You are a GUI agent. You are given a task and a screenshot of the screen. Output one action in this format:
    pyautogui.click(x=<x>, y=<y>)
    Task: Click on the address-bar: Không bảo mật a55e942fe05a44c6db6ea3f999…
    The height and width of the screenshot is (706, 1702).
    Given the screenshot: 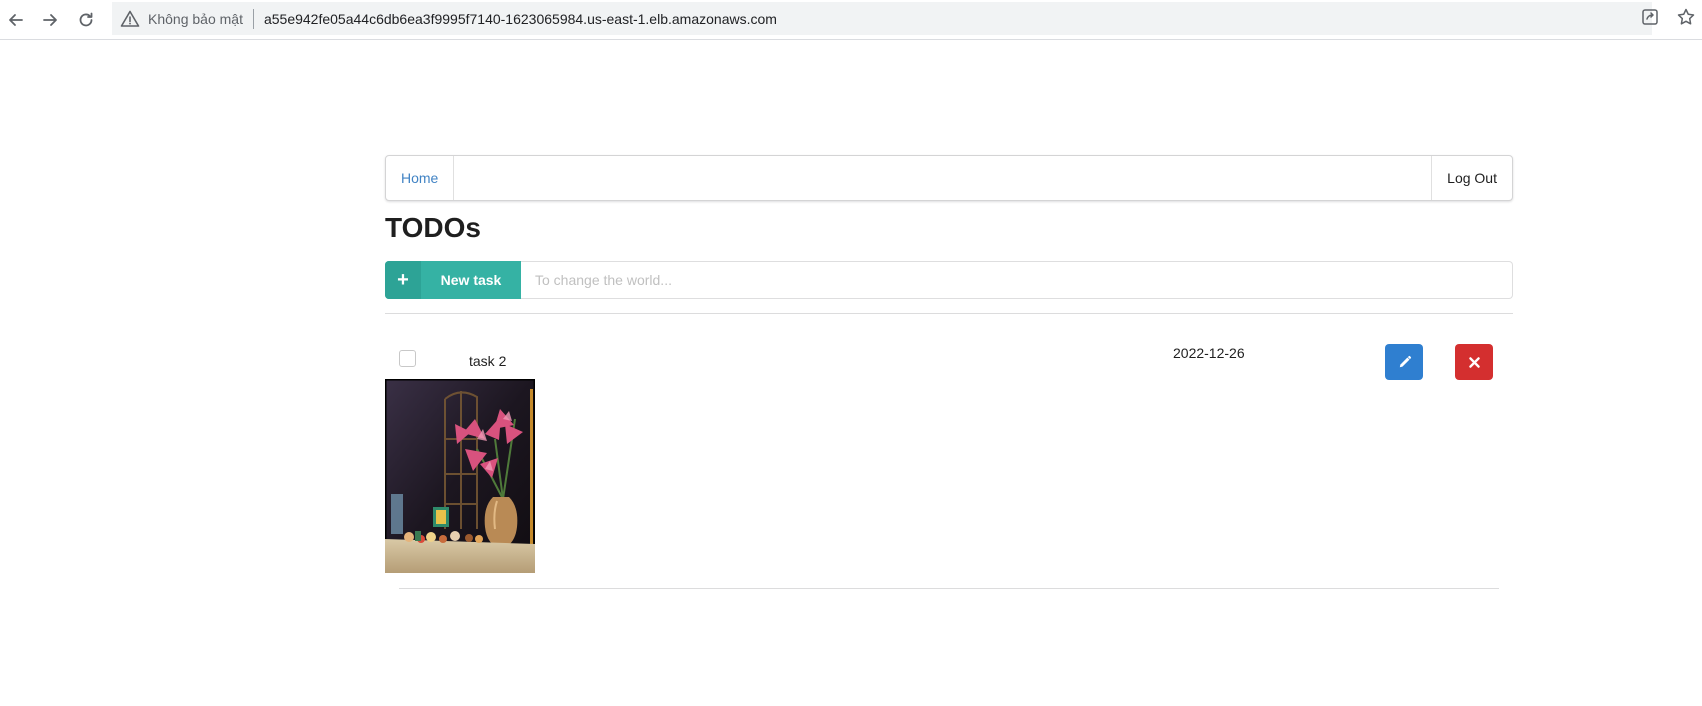 What is the action you would take?
    pyautogui.click(x=903, y=18)
    